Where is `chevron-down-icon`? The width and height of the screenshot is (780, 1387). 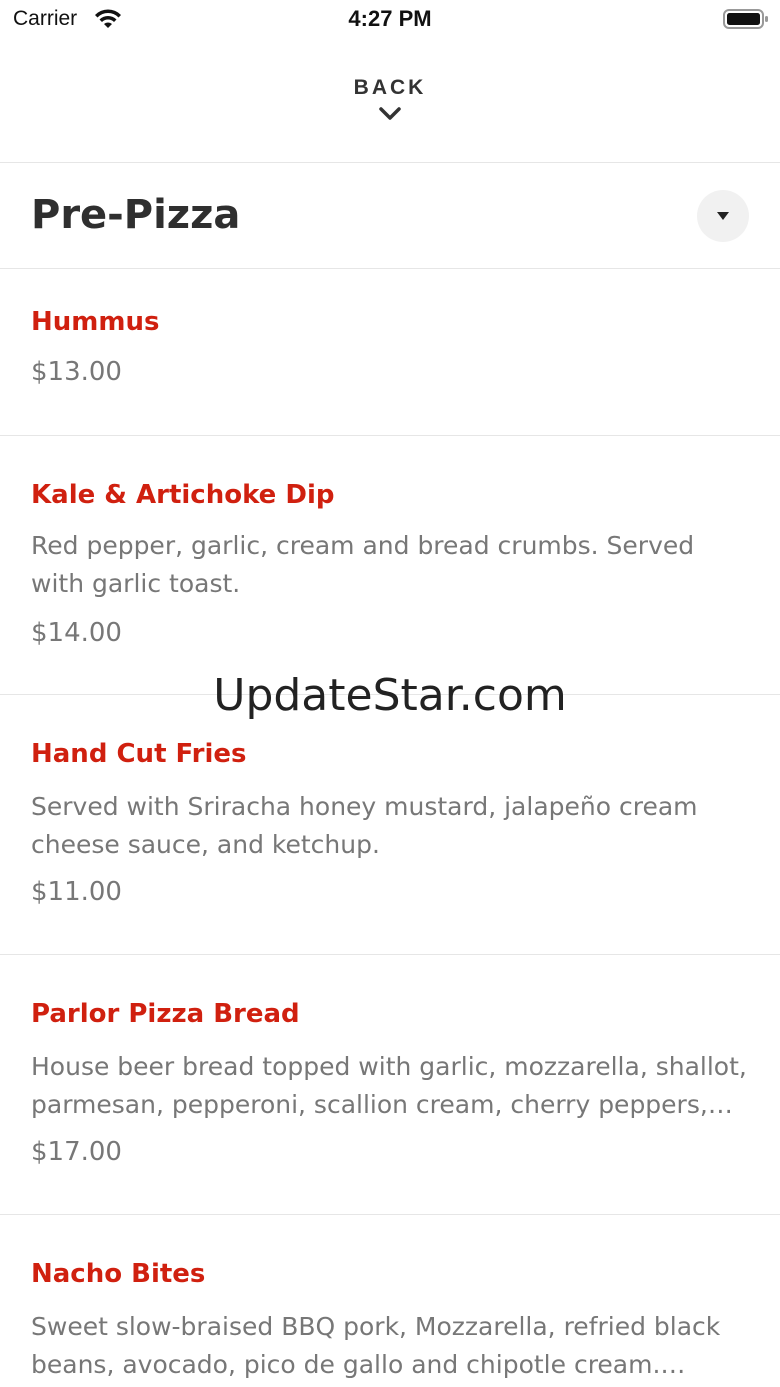
chevron-down-icon is located at coordinates (390, 113).